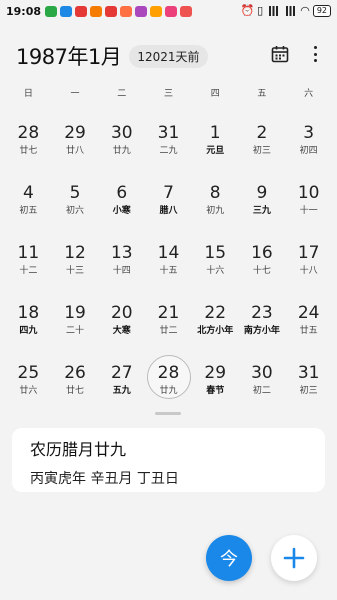 This screenshot has width=337, height=600. I want to click on drag-handle, so click(168, 413).